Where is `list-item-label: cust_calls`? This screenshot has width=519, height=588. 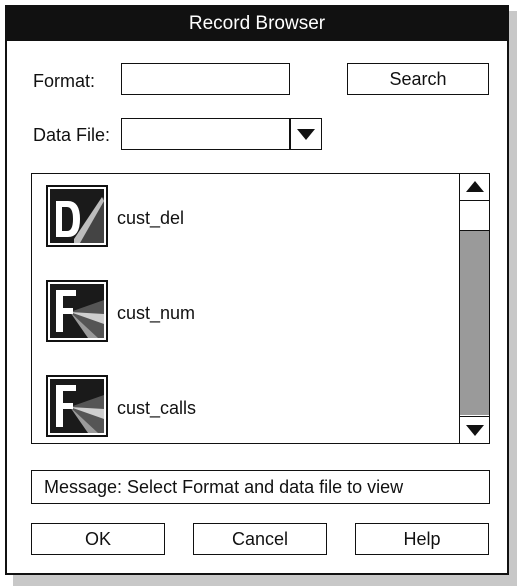 list-item-label: cust_calls is located at coordinates (157, 407).